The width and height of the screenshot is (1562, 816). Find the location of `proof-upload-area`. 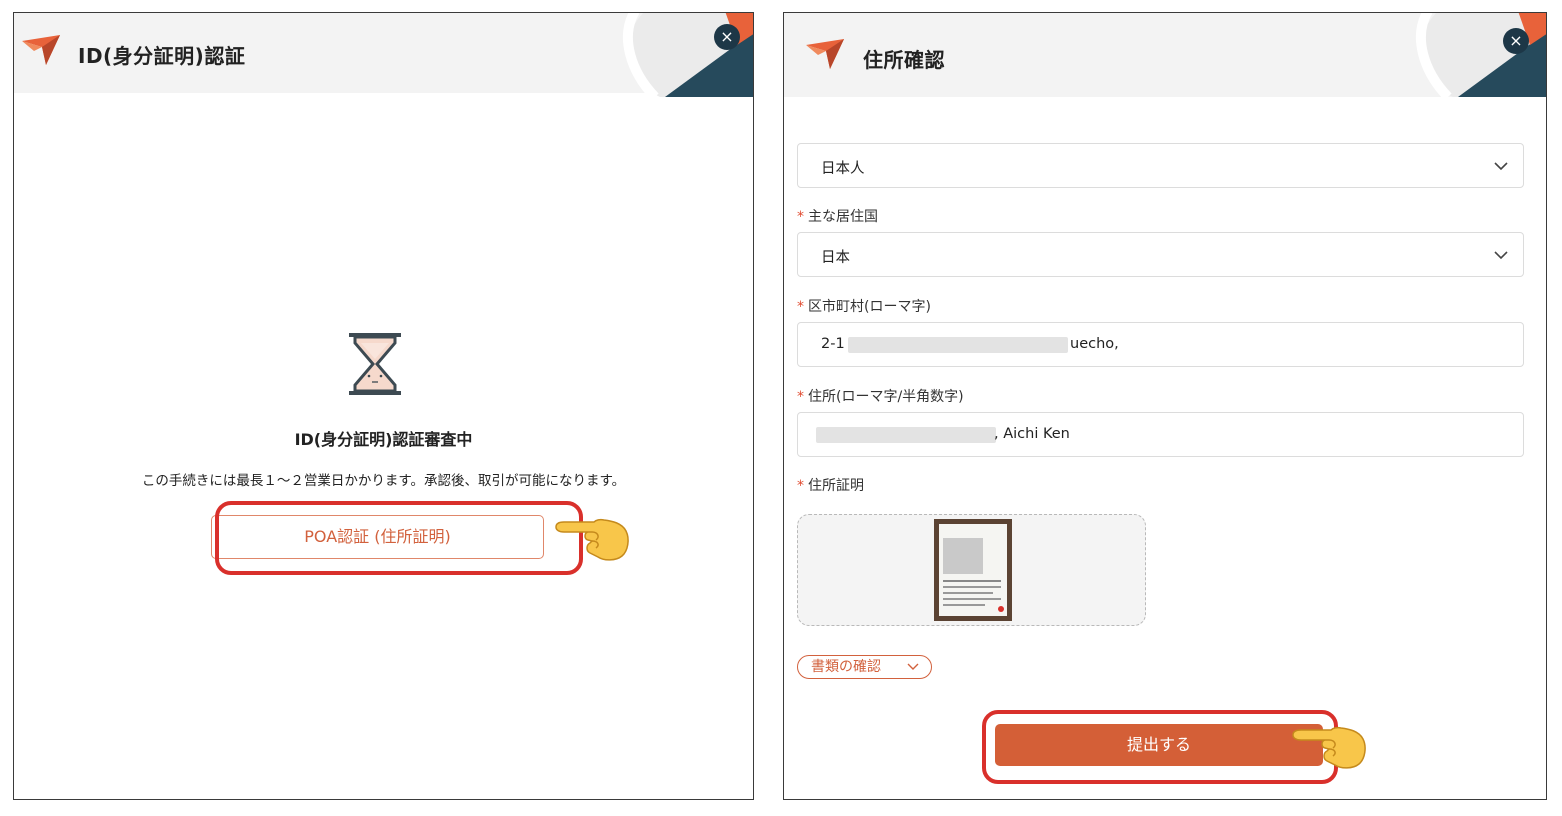

proof-upload-area is located at coordinates (971, 570).